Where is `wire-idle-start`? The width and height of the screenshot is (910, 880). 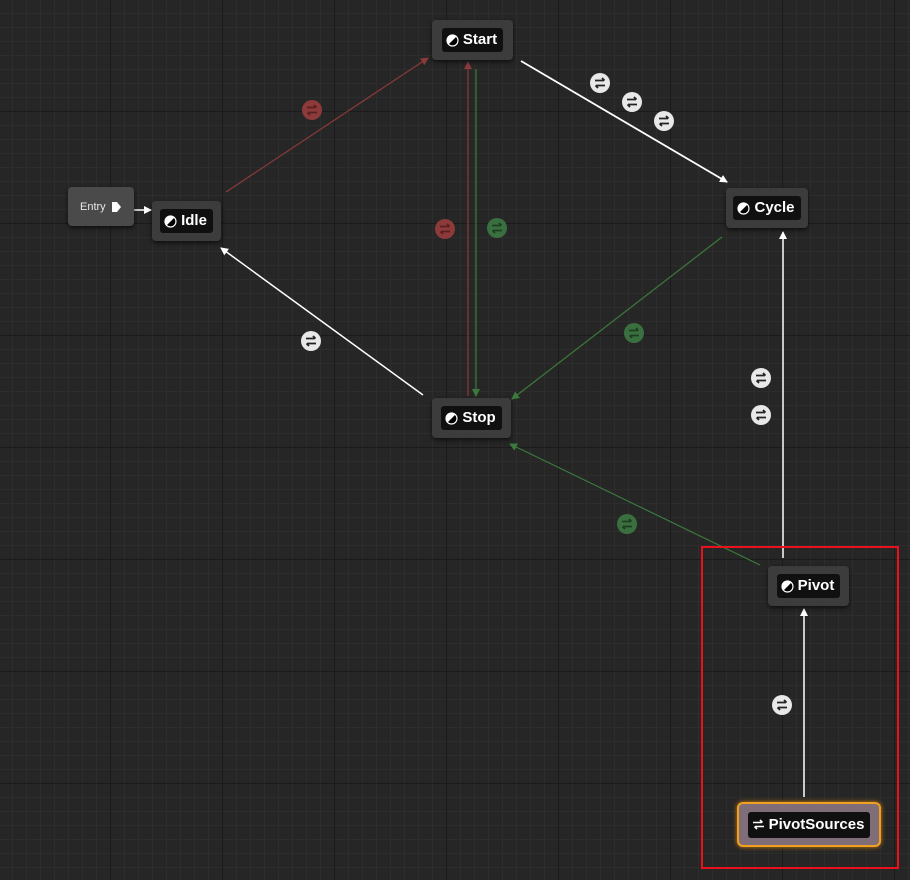 wire-idle-start is located at coordinates (327, 125).